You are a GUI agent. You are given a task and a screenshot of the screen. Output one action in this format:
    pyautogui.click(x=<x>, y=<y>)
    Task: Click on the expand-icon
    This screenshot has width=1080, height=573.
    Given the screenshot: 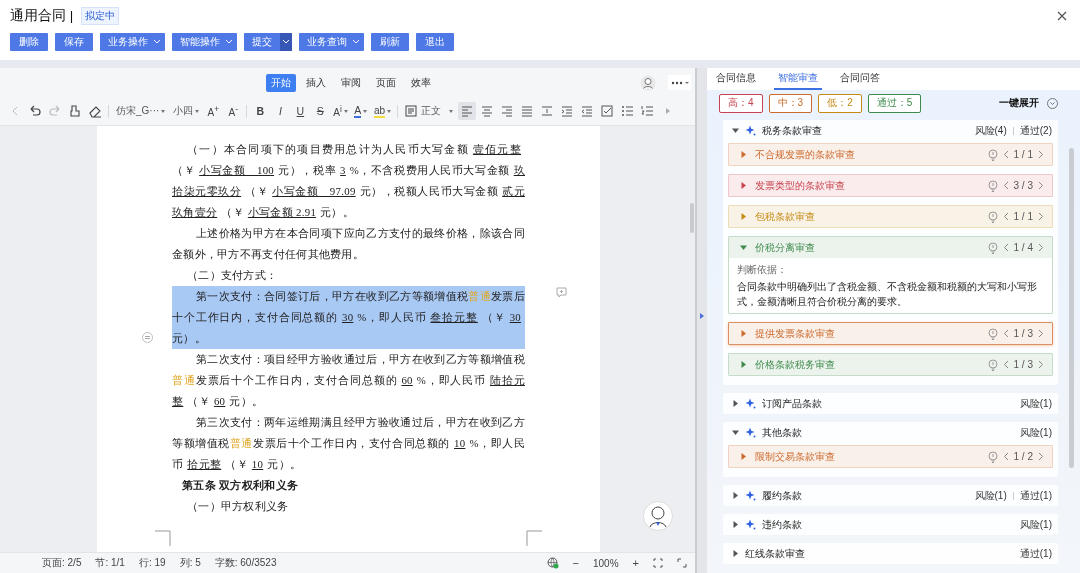 What is the action you would take?
    pyautogui.click(x=702, y=315)
    